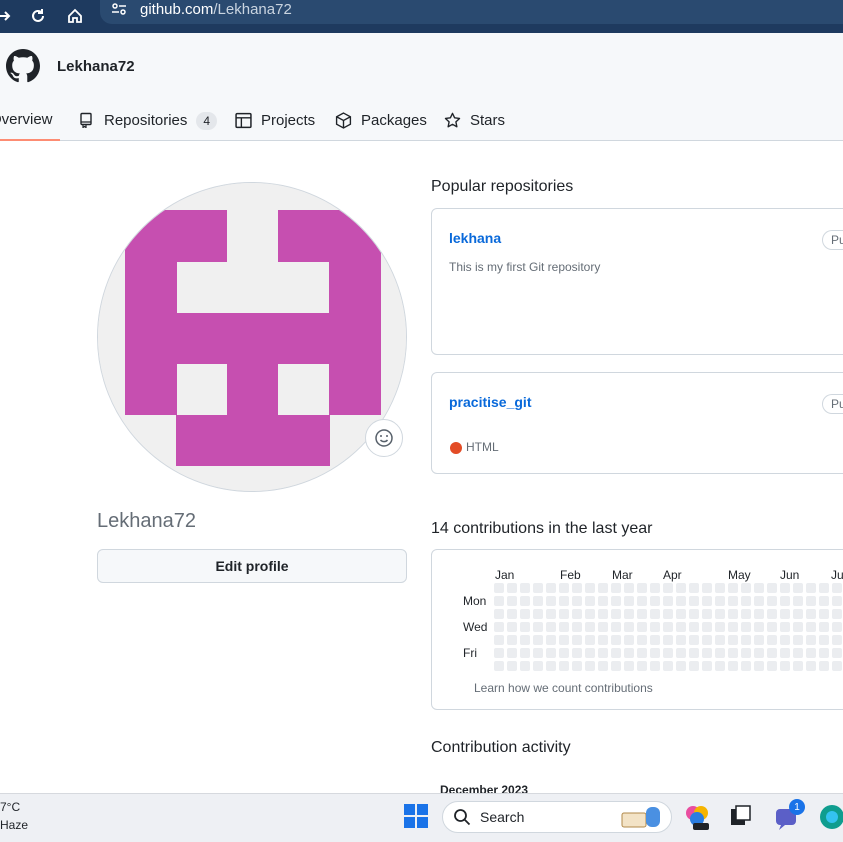 The height and width of the screenshot is (842, 843). I want to click on avatar, so click(252, 337).